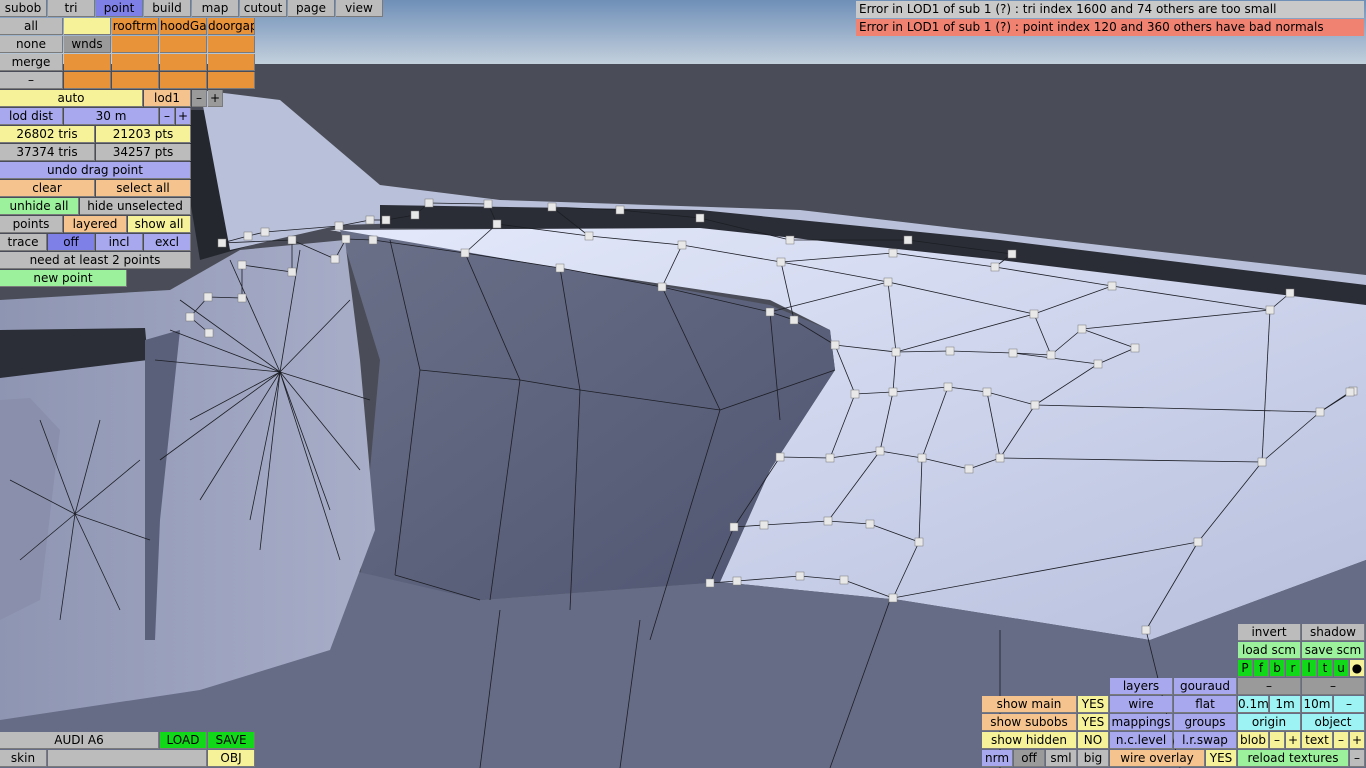 Image resolution: width=1366 pixels, height=768 pixels. I want to click on text-plus-button: +, so click(1357, 740).